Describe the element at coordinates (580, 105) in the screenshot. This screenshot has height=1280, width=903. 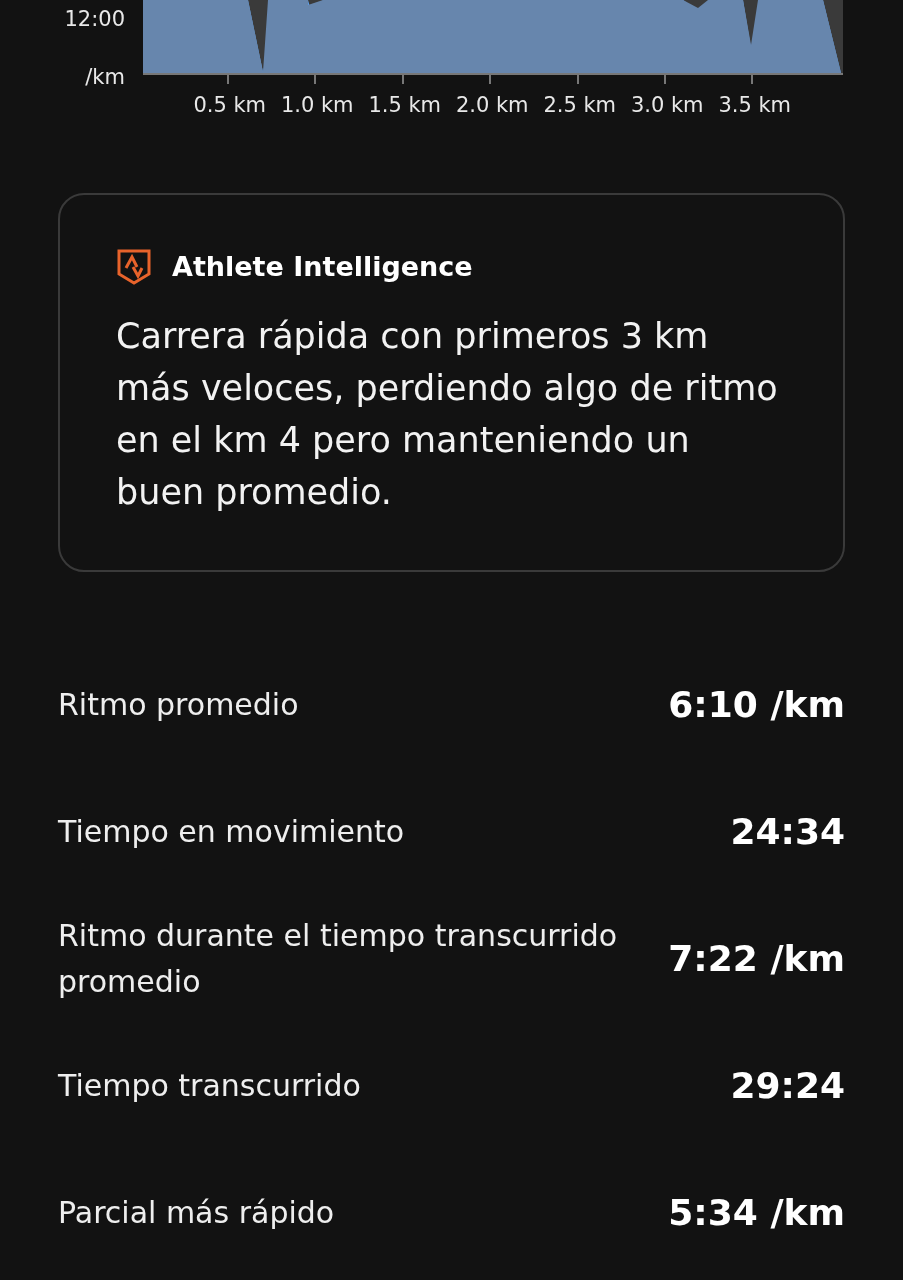
I see `axis-label: 2.5 km` at that location.